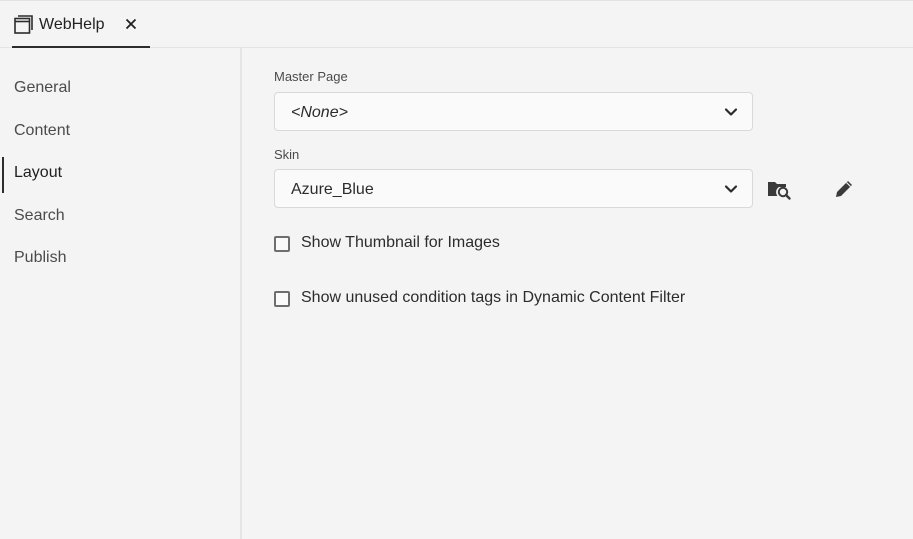  I want to click on show-thumbnail-option: Show Thumbnail for Images, so click(474, 245).